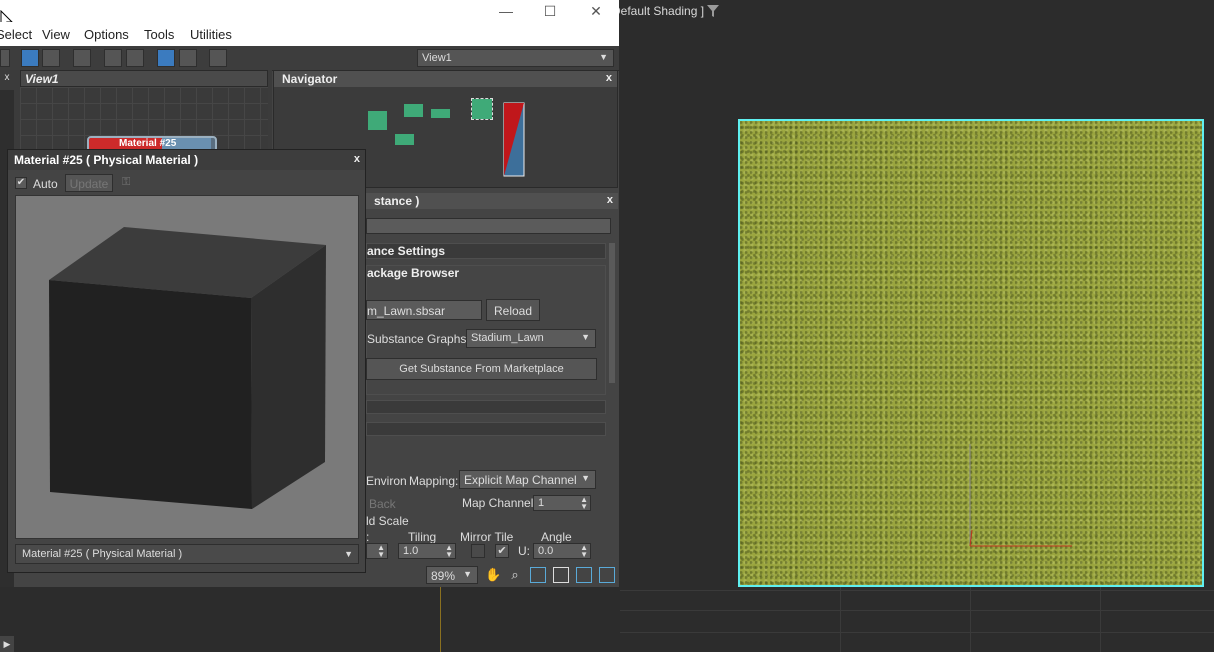 Image resolution: width=1214 pixels, height=652 pixels. Describe the element at coordinates (538, 575) in the screenshot. I see `zoom-region-icon` at that location.